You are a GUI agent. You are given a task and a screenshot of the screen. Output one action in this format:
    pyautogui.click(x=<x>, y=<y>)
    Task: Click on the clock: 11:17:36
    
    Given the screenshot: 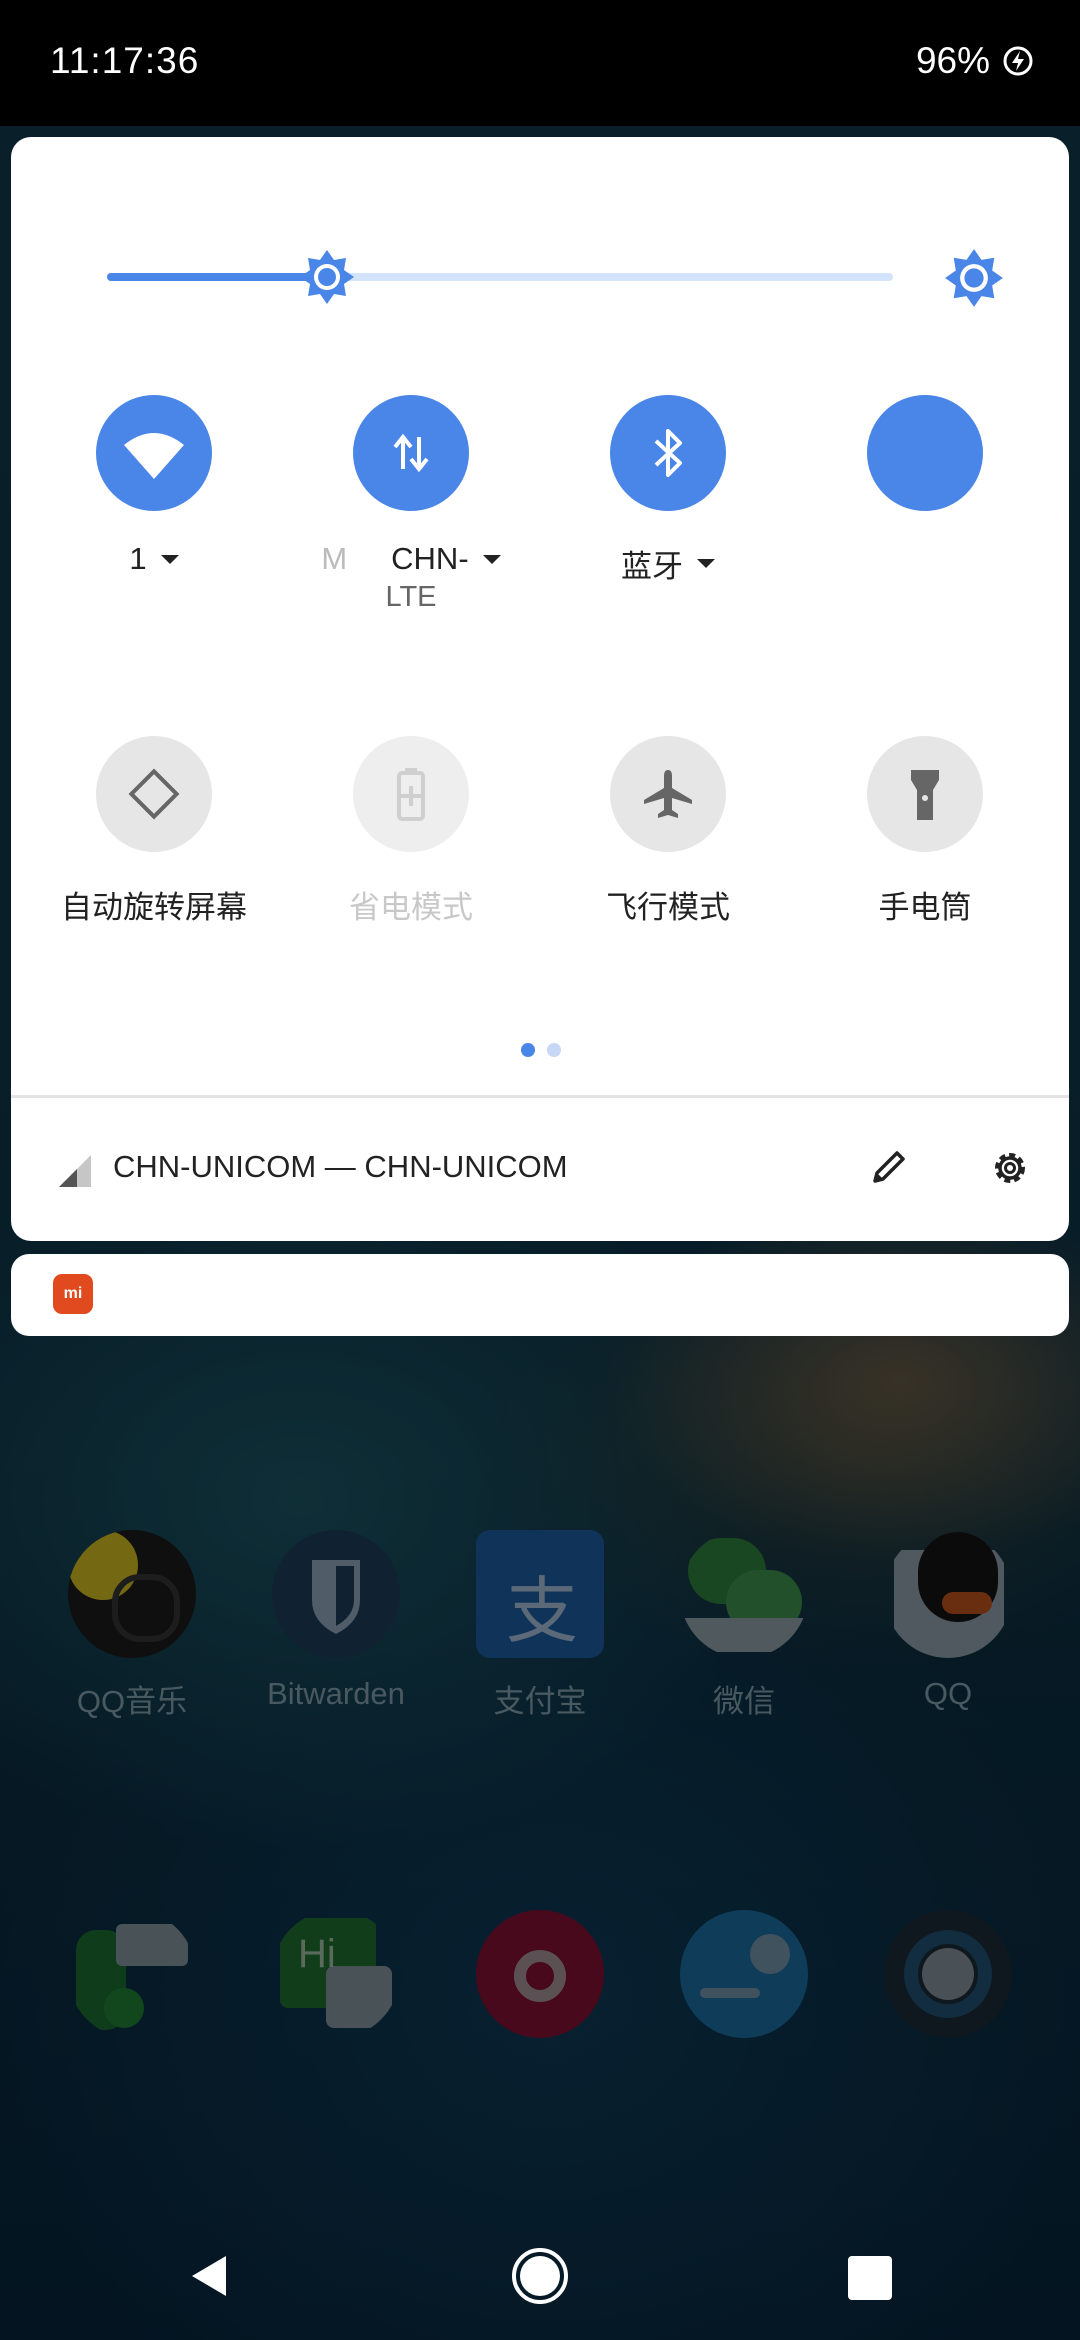 What is the action you would take?
    pyautogui.click(x=125, y=60)
    